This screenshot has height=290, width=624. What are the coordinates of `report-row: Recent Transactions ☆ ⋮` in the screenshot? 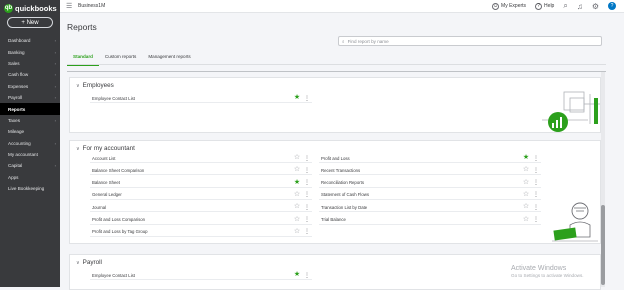 It's located at (430, 171).